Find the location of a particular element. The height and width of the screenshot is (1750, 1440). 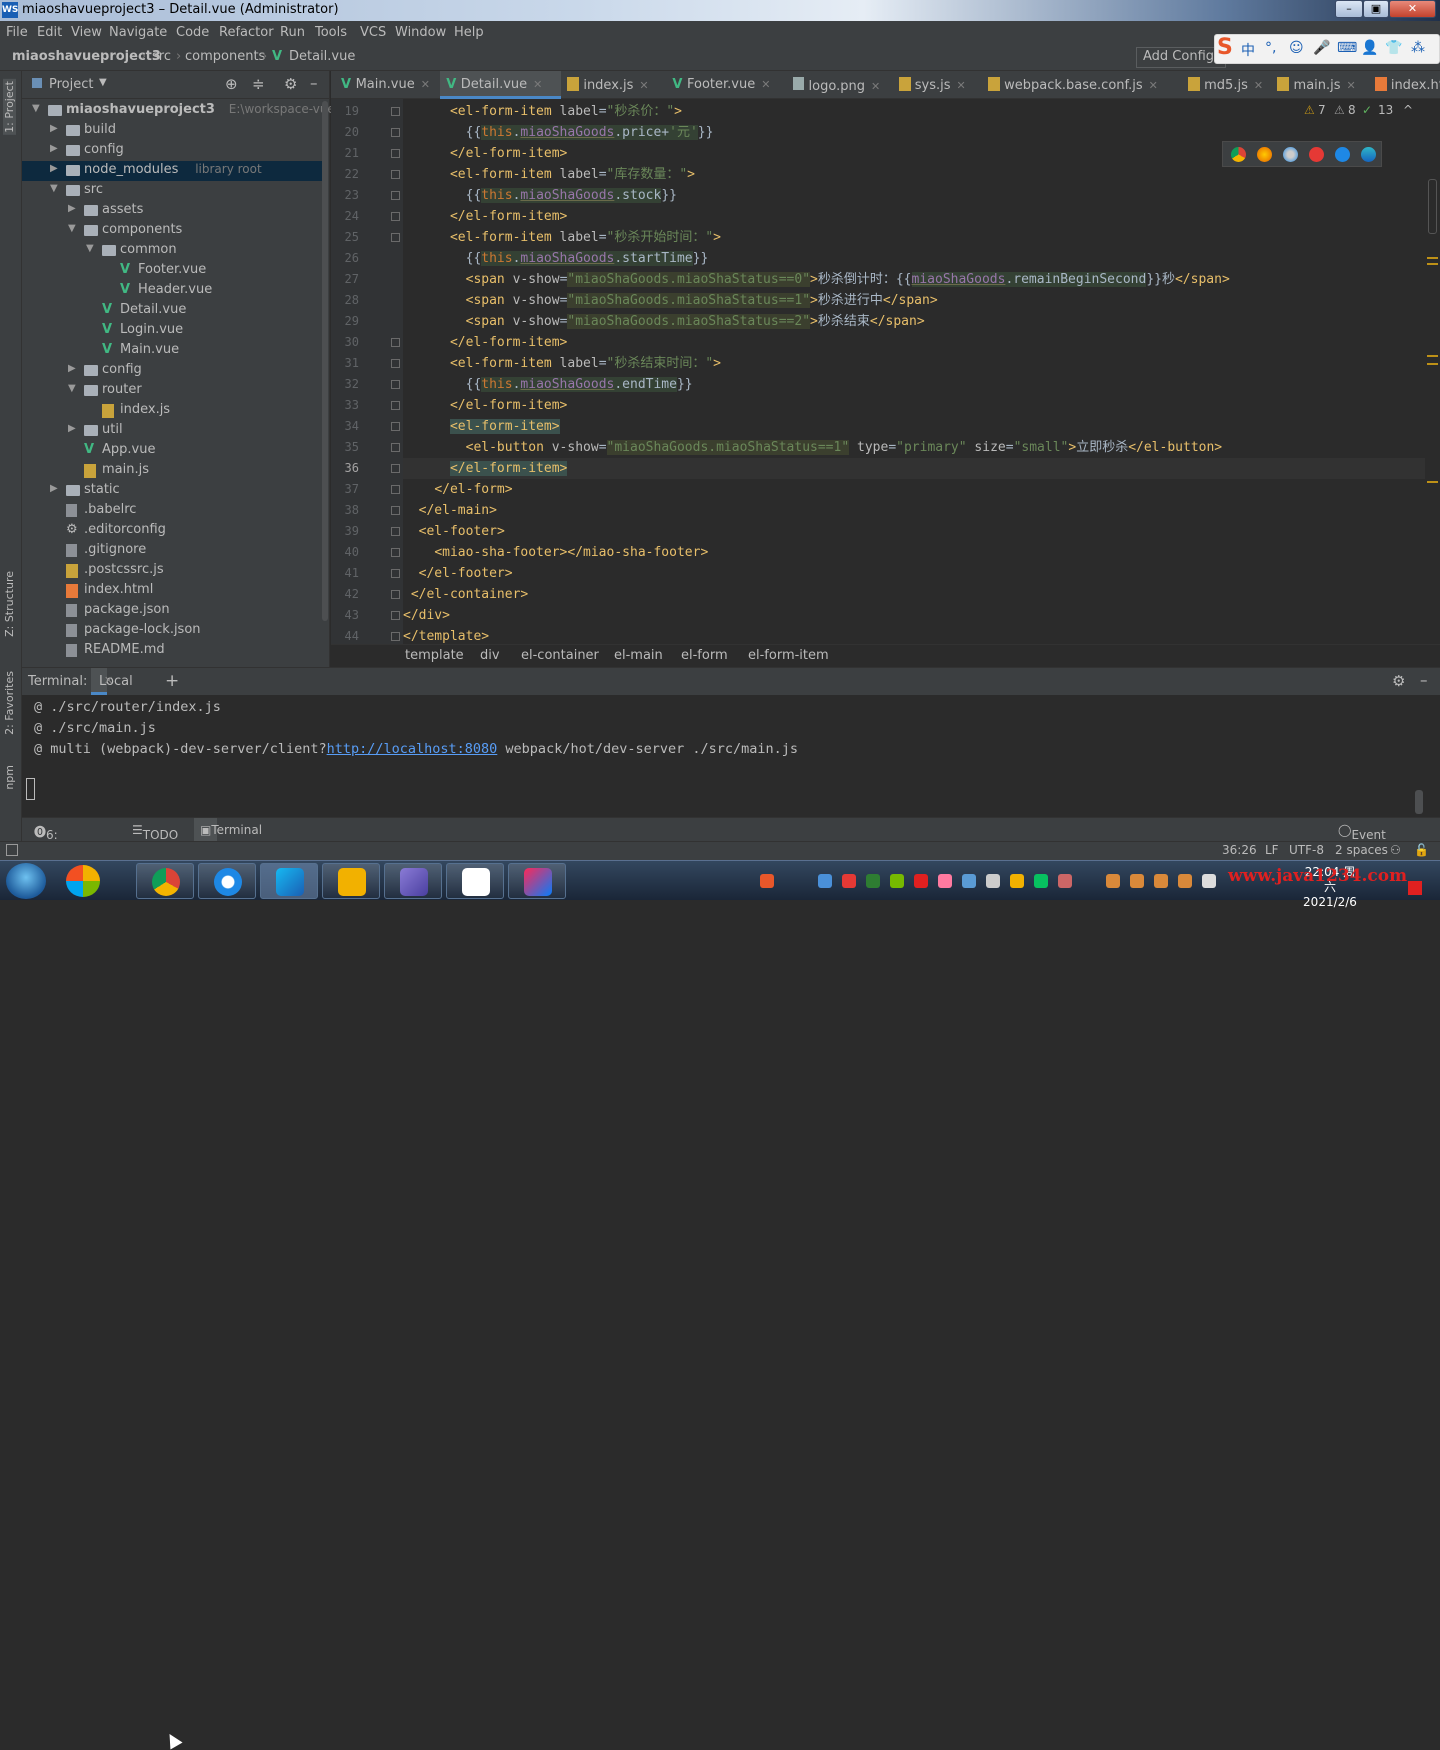

nav-project: miaoshavueproject3 is located at coordinates (86, 56).